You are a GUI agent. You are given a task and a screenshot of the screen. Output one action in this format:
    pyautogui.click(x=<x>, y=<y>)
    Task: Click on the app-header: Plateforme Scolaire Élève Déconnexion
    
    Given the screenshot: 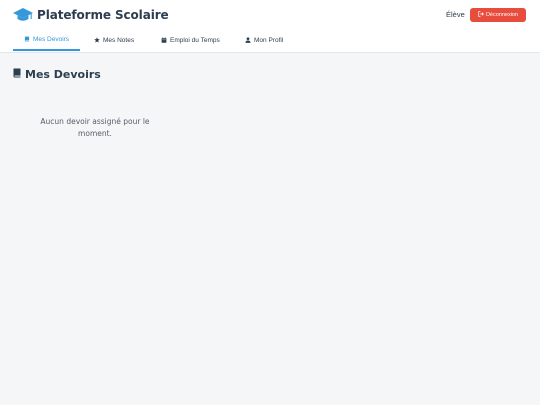 What is the action you would take?
    pyautogui.click(x=270, y=15)
    